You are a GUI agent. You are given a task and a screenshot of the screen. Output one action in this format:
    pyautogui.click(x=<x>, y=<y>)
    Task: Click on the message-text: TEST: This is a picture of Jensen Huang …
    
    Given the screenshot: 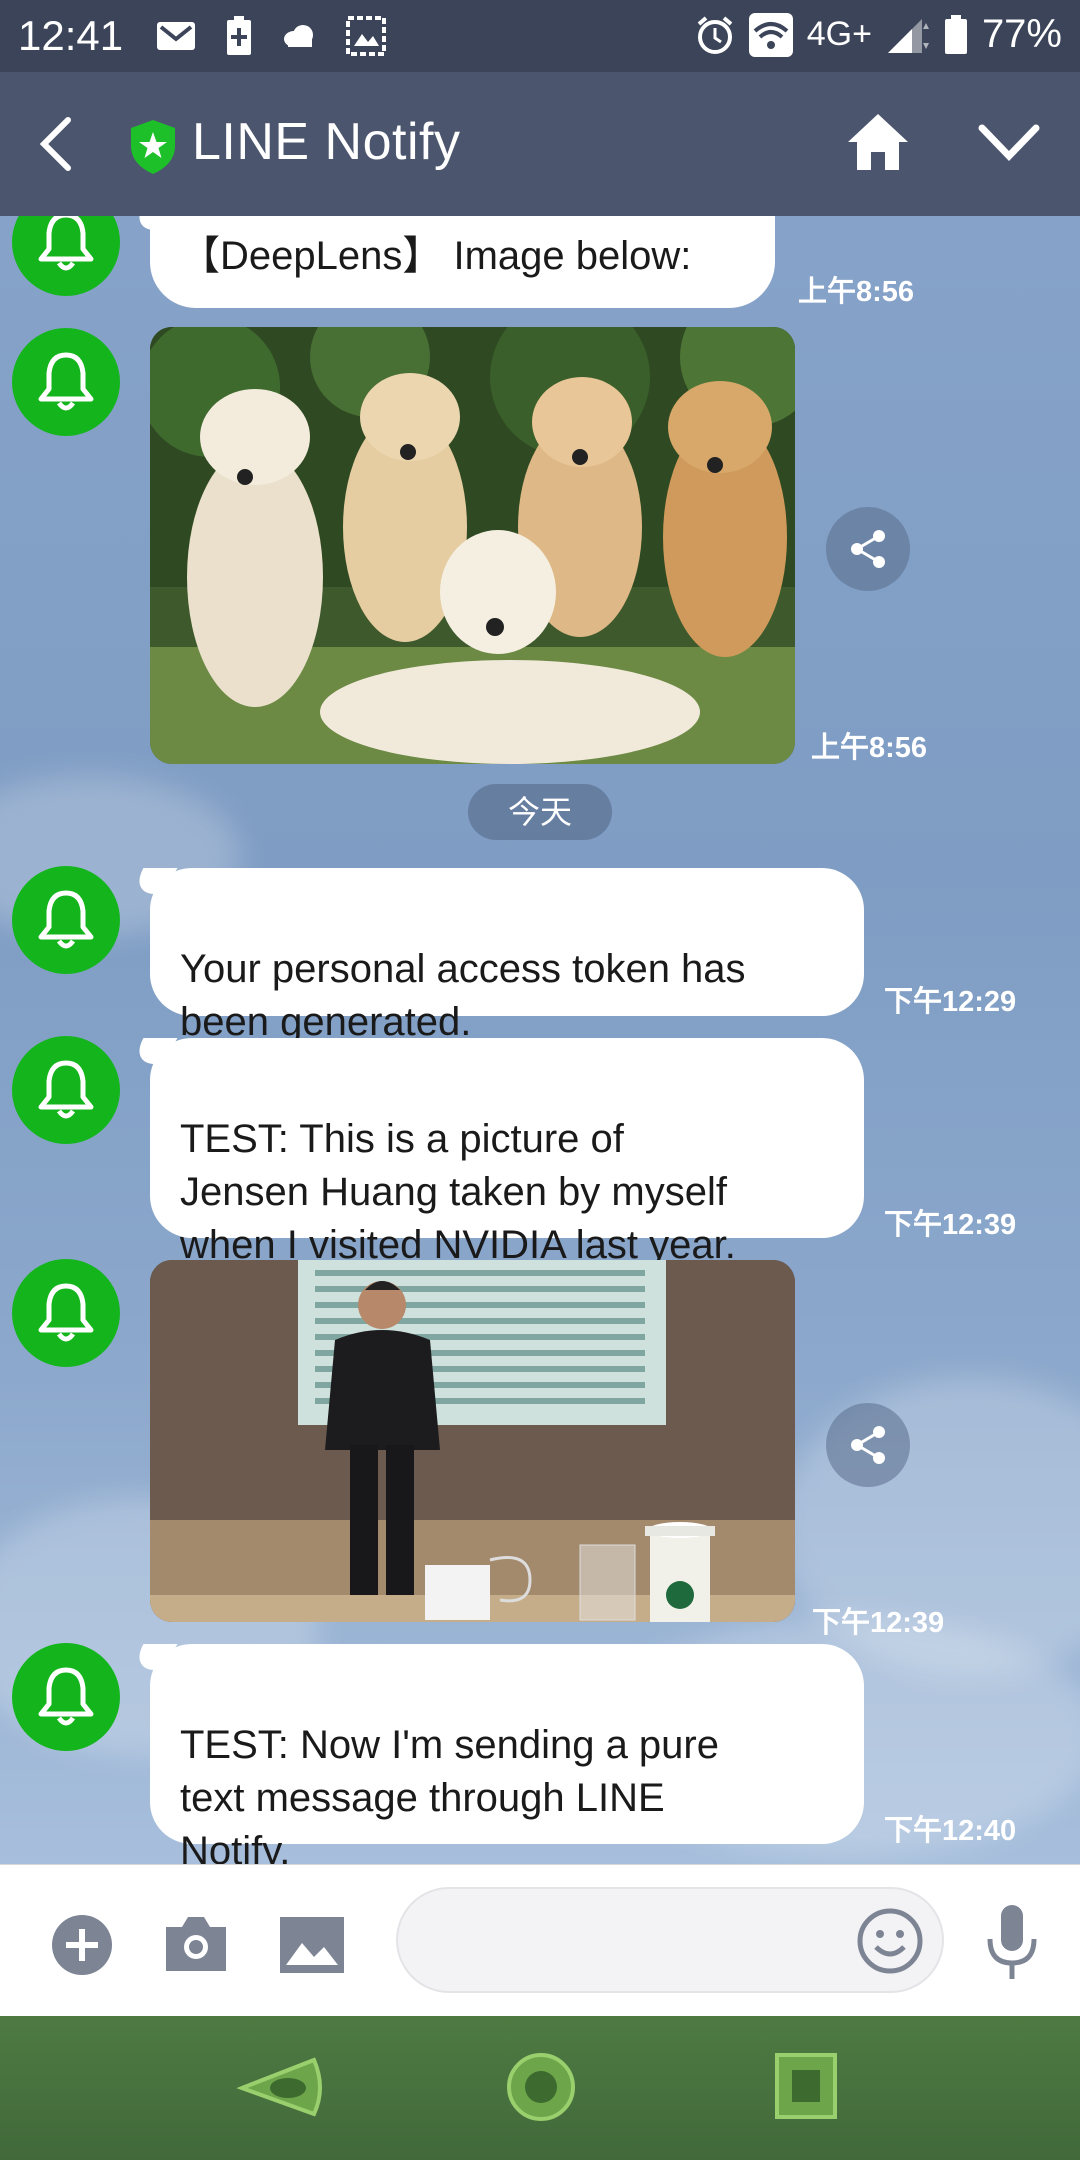 What is the action you would take?
    pyautogui.click(x=458, y=1192)
    